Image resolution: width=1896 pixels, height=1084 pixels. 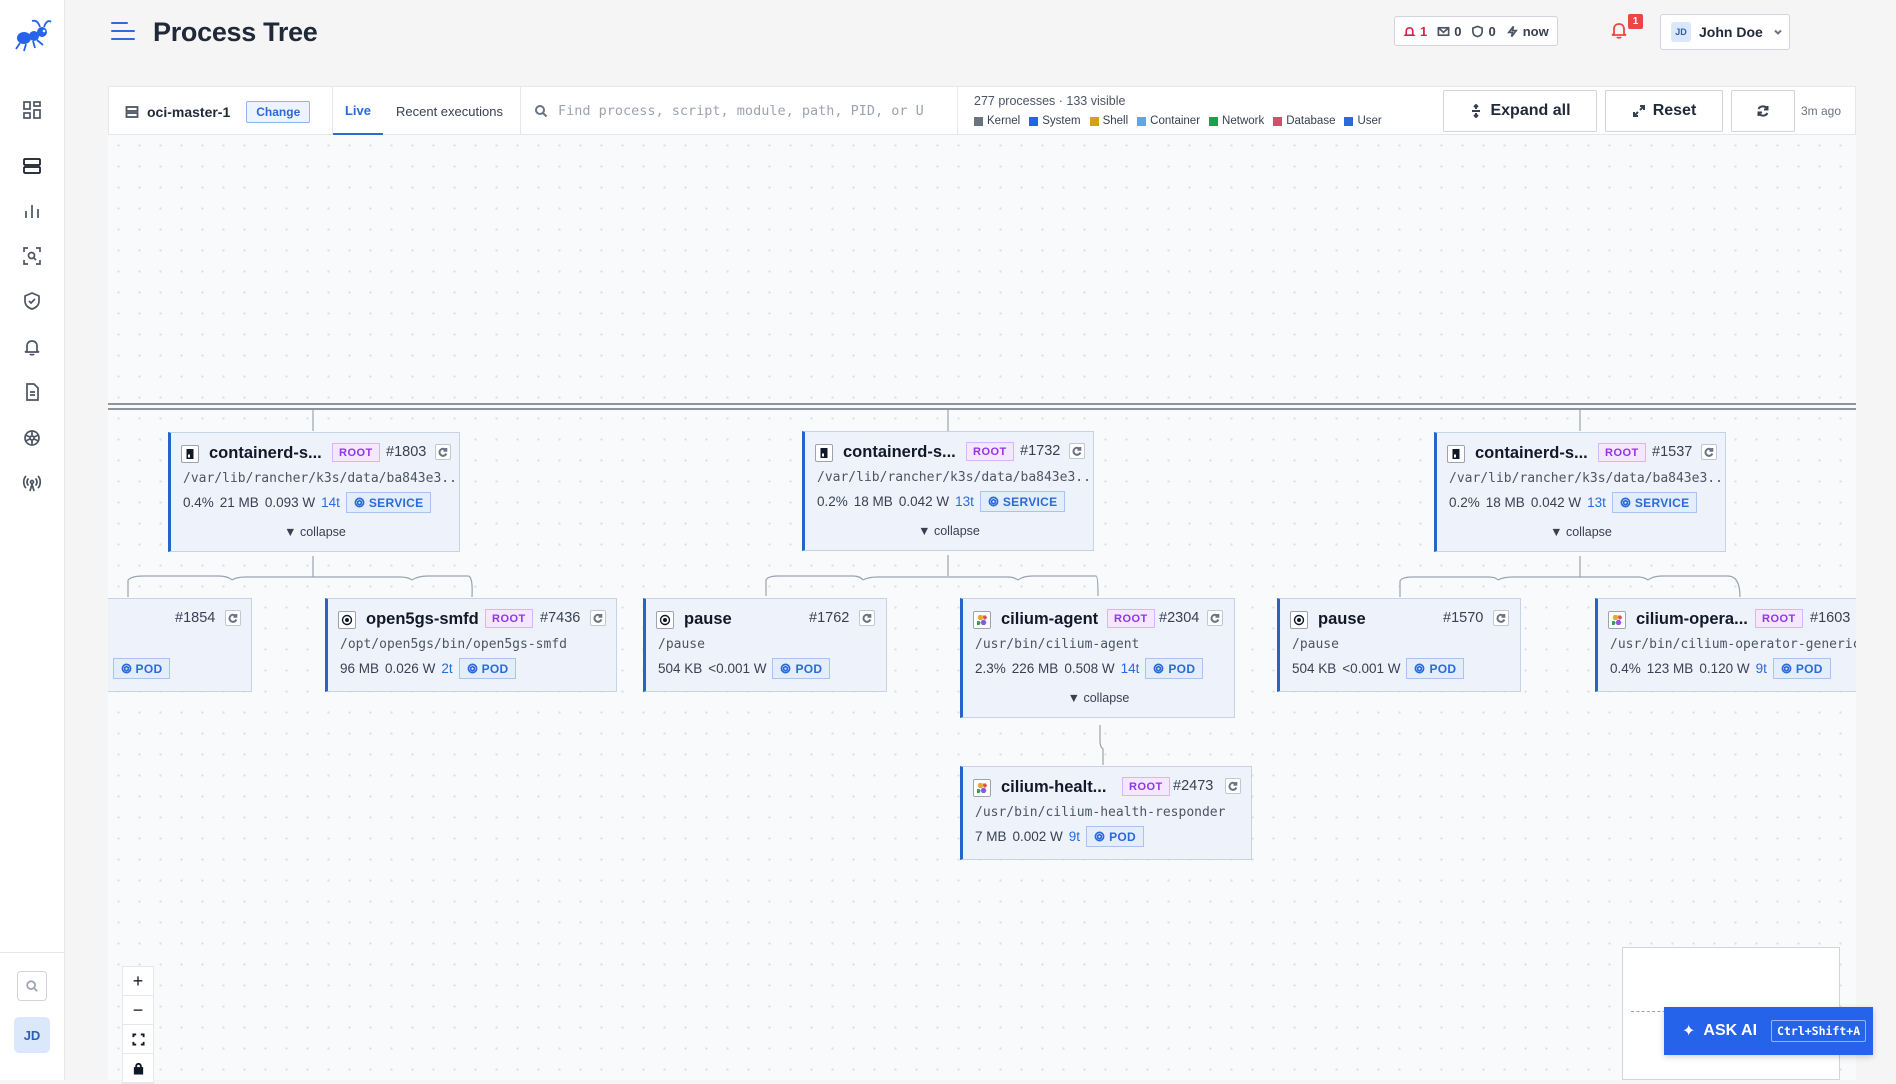 What do you see at coordinates (1768, 1031) in the screenshot?
I see `ask-ai-button: ✦ ASK AI Ctrl+Shift+A` at bounding box center [1768, 1031].